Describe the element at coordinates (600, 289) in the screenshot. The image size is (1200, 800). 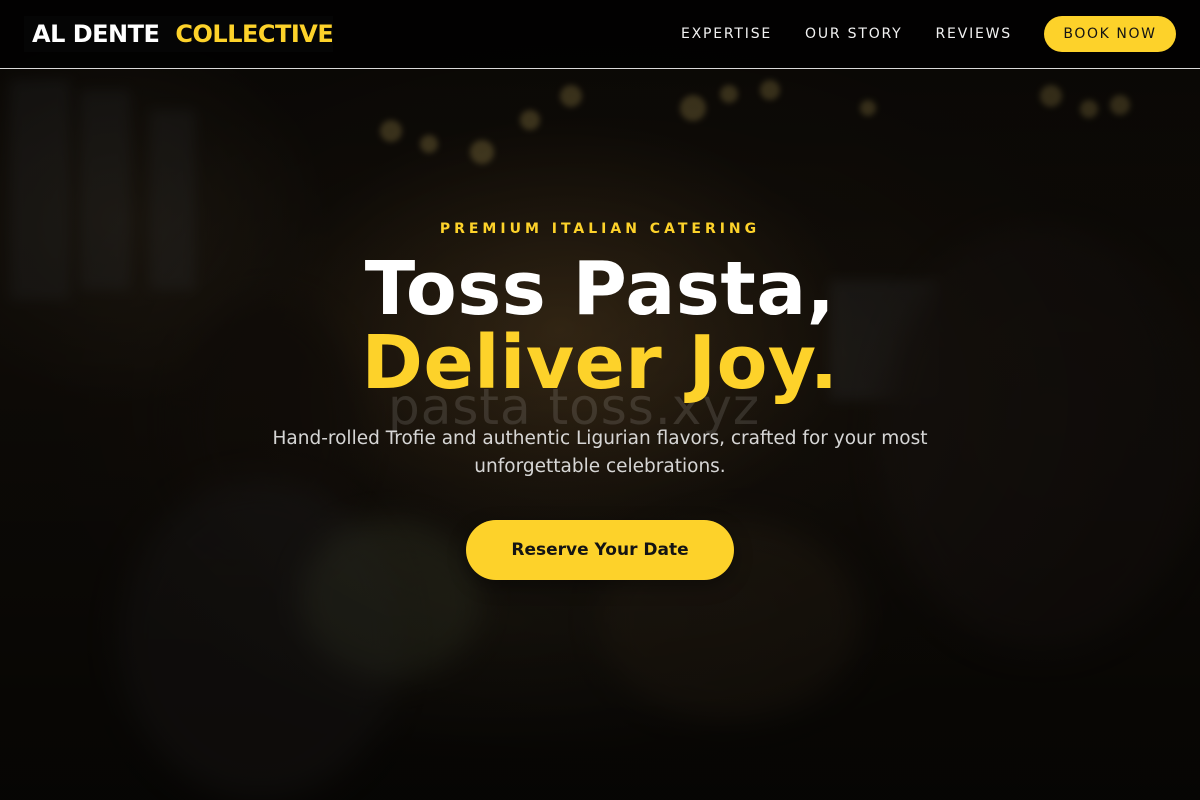
I see `headline-line-1: Toss Pasta,` at that location.